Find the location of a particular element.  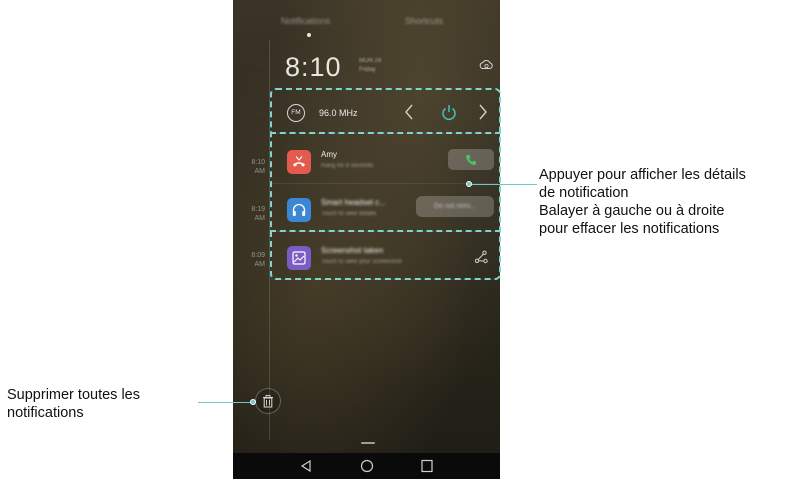

navigation-bar is located at coordinates (366, 466).